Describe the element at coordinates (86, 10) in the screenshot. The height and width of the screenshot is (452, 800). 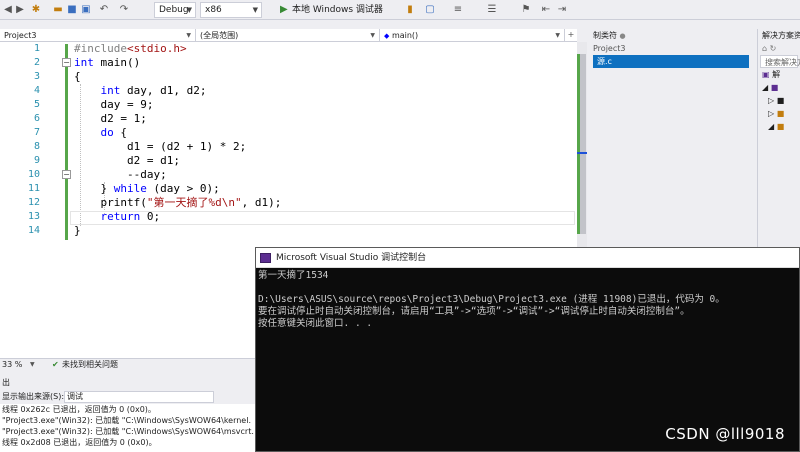
I see `save-all-icon: ▣` at that location.